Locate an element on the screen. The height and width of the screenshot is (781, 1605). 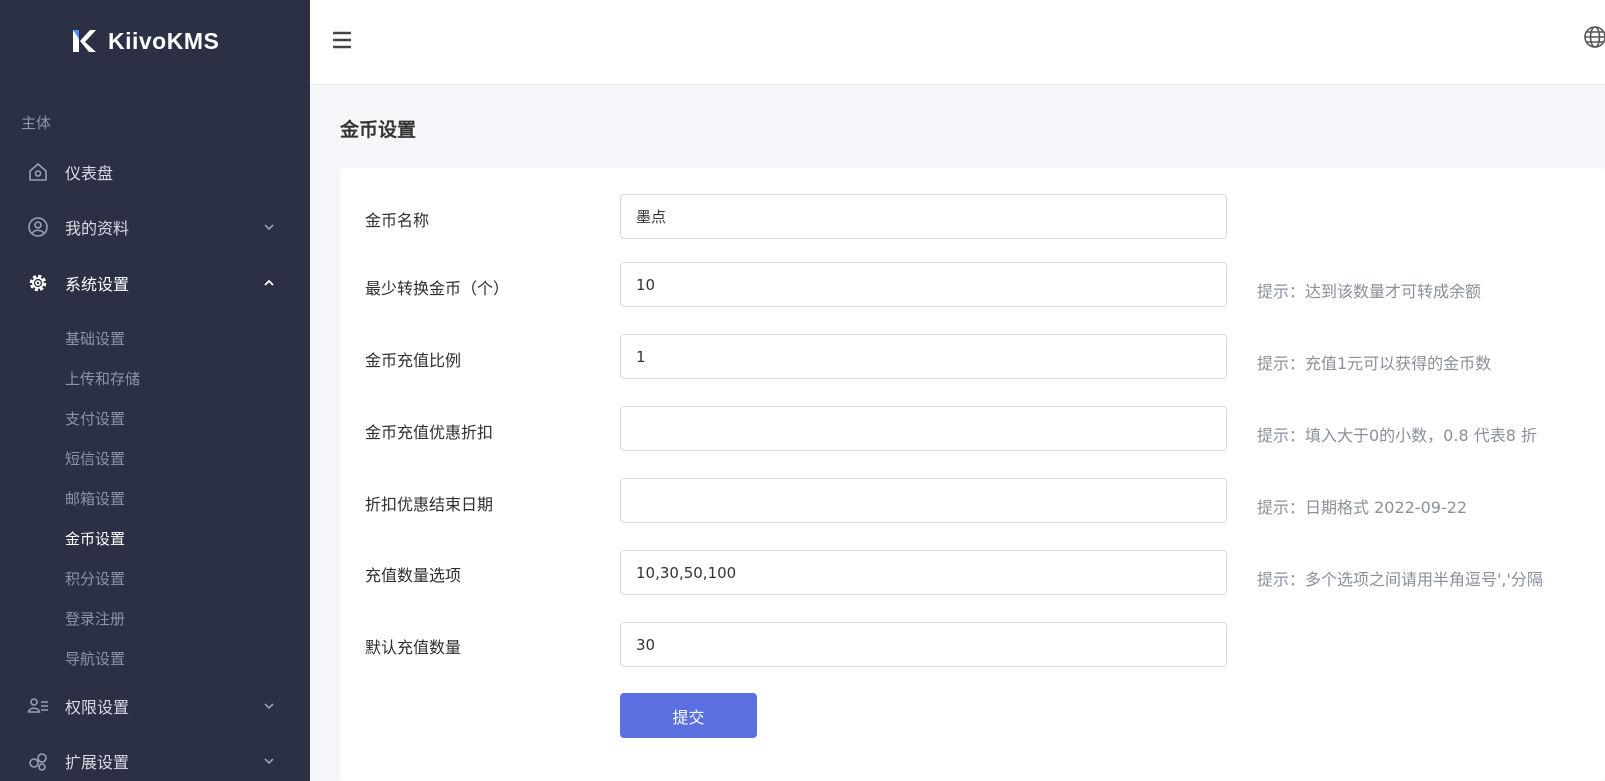
sidebar-item-profile: 我的资料 is located at coordinates (155, 227).